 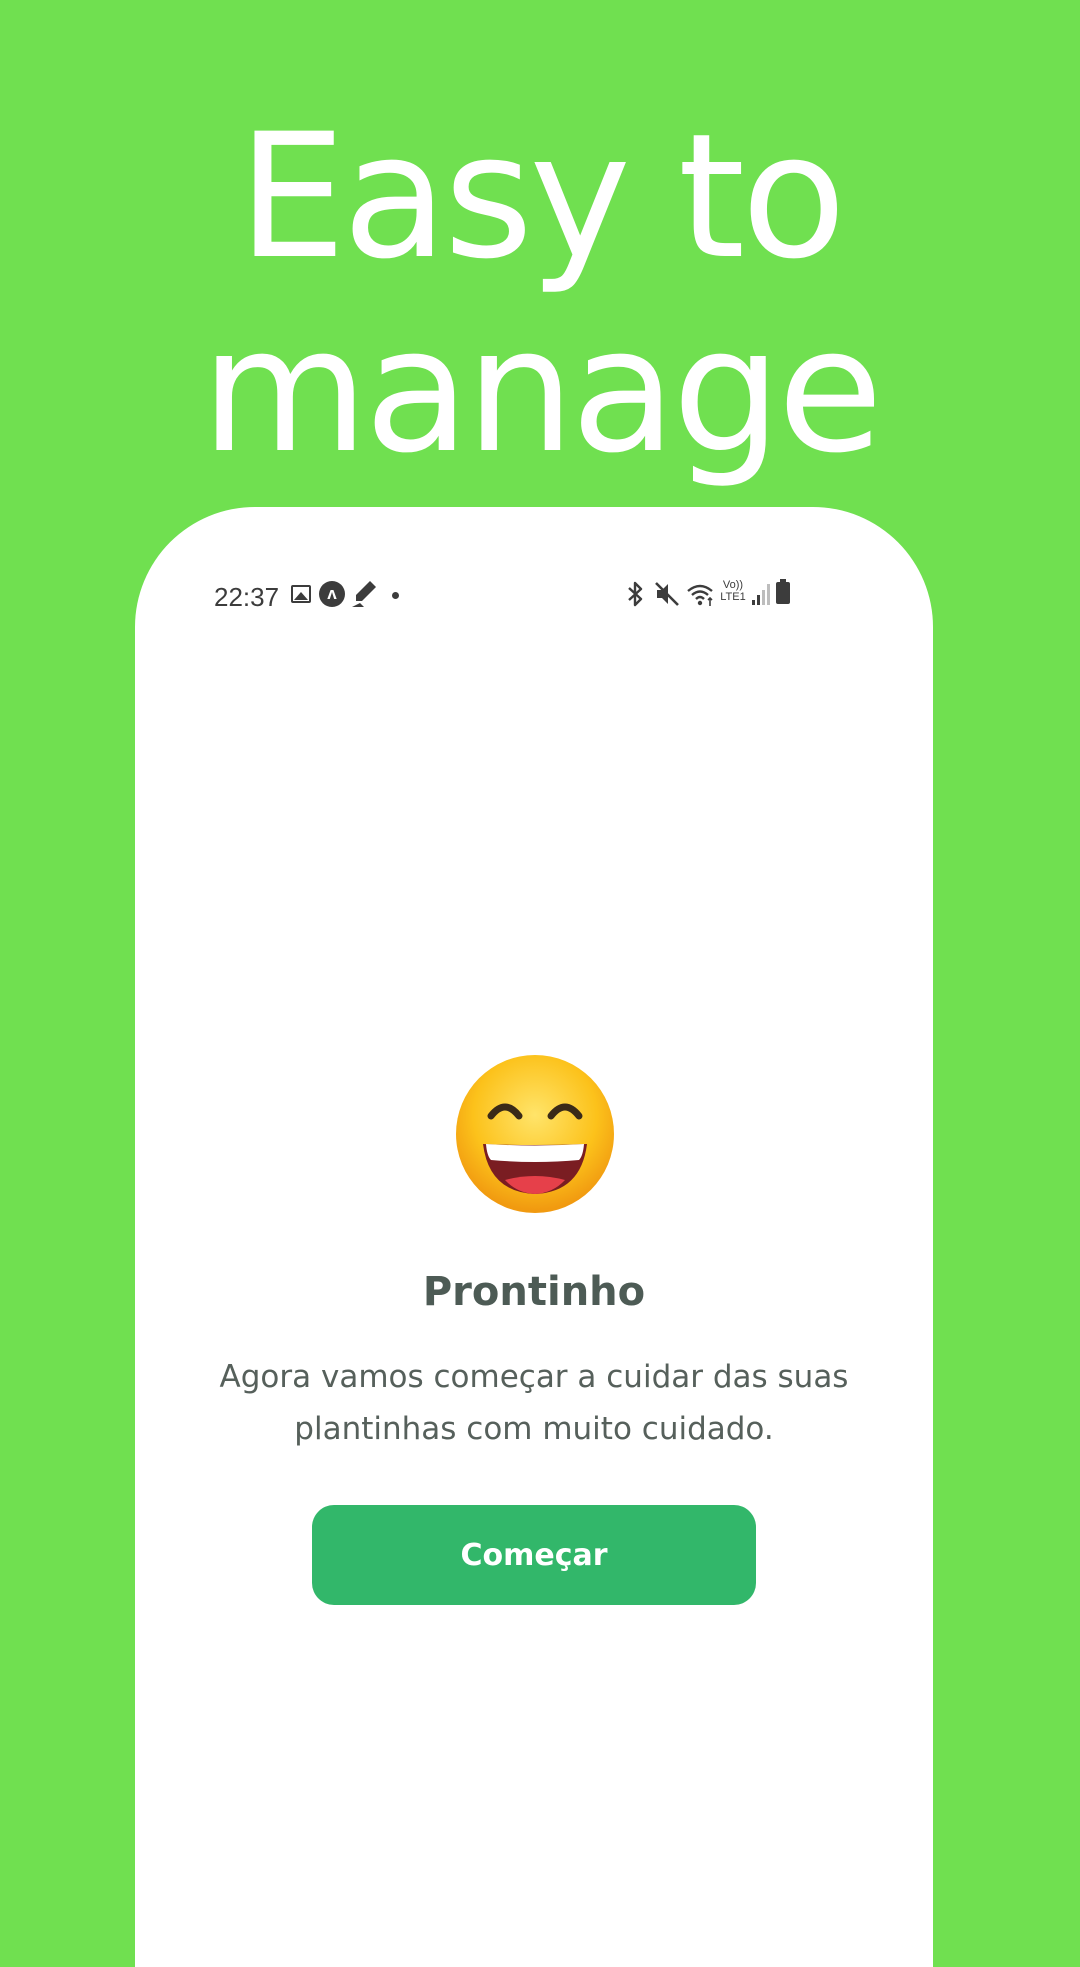 I want to click on mute-icon, so click(x=667, y=594).